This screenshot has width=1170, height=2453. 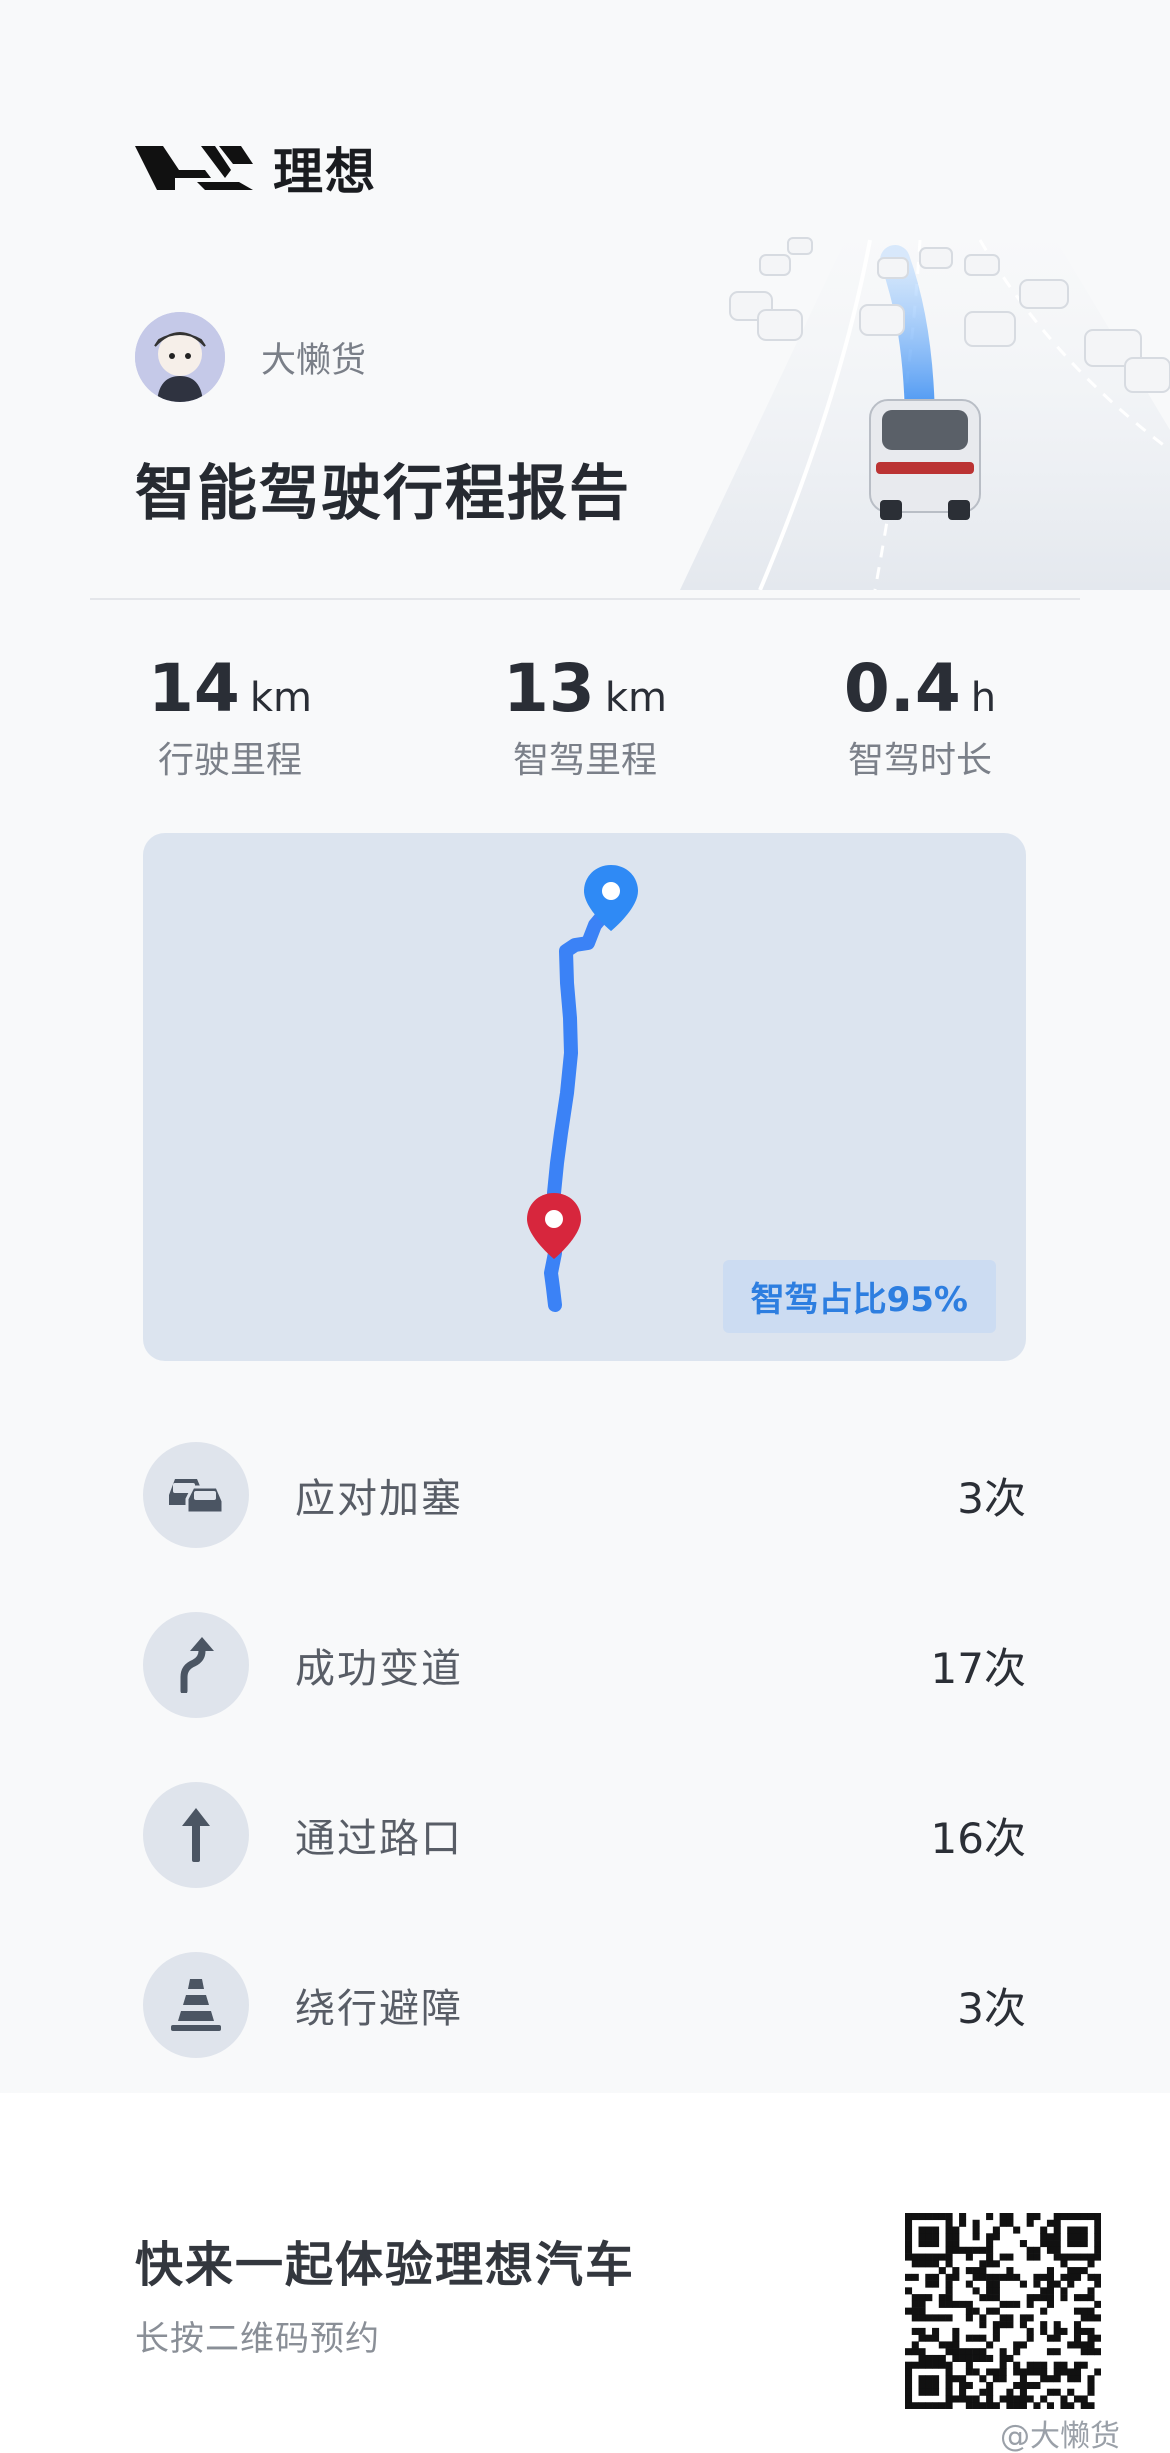 I want to click on stat-assisted-distance: 13 km 智驾里程, so click(x=585, y=716).